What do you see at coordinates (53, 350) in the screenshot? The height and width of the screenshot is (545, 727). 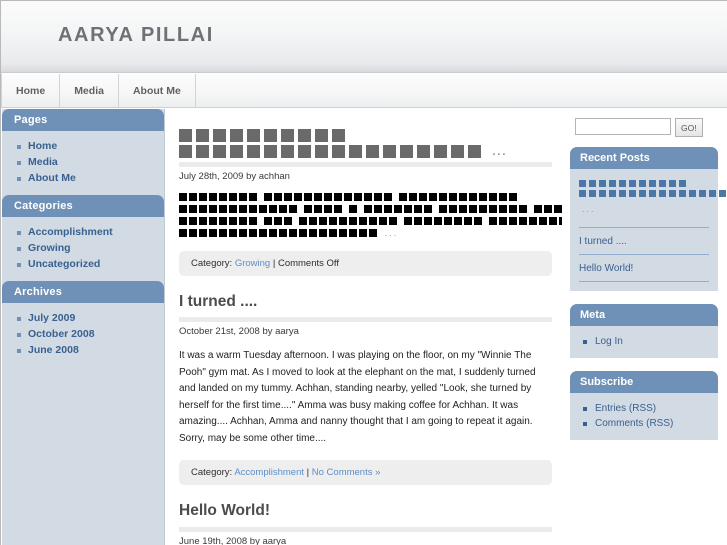 I see `archive-link-june-2008: June 2008` at bounding box center [53, 350].